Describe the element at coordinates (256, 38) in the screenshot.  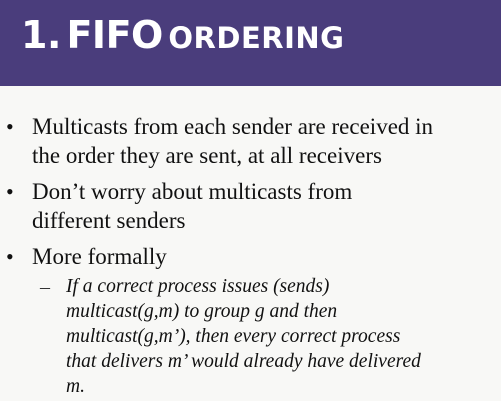
I see `title-word: ORDERING` at that location.